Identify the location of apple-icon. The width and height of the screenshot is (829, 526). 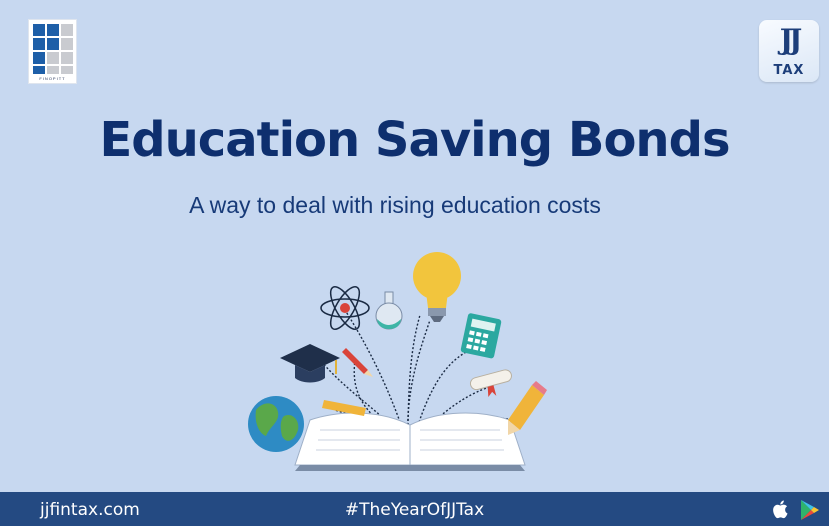
(781, 509).